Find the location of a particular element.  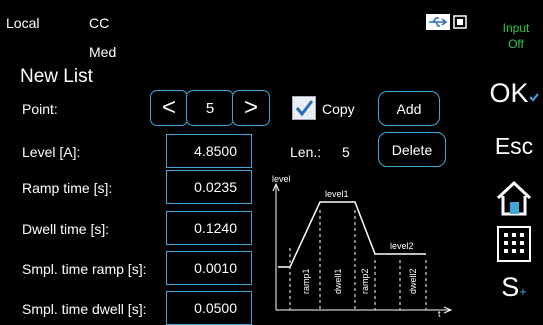

row-label-dwell-time: Dwell time [s]: is located at coordinates (66, 229).